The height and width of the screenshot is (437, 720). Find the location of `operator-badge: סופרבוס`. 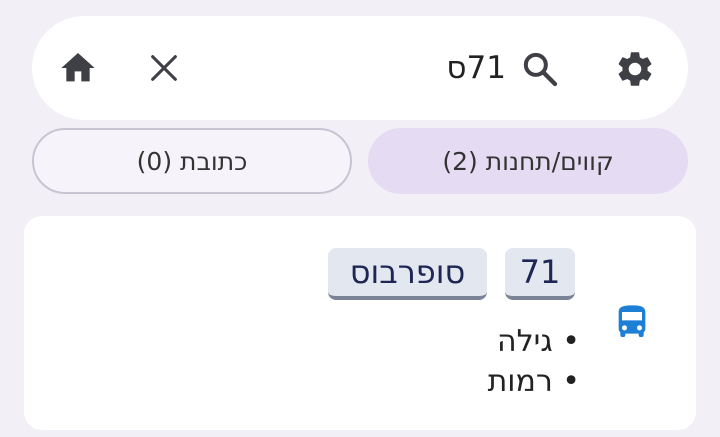

operator-badge: סופרבוס is located at coordinates (407, 274).